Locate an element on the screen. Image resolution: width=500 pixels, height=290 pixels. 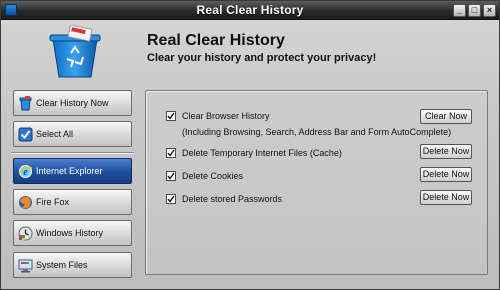
clear-now-button: Clear Now is located at coordinates (446, 116).